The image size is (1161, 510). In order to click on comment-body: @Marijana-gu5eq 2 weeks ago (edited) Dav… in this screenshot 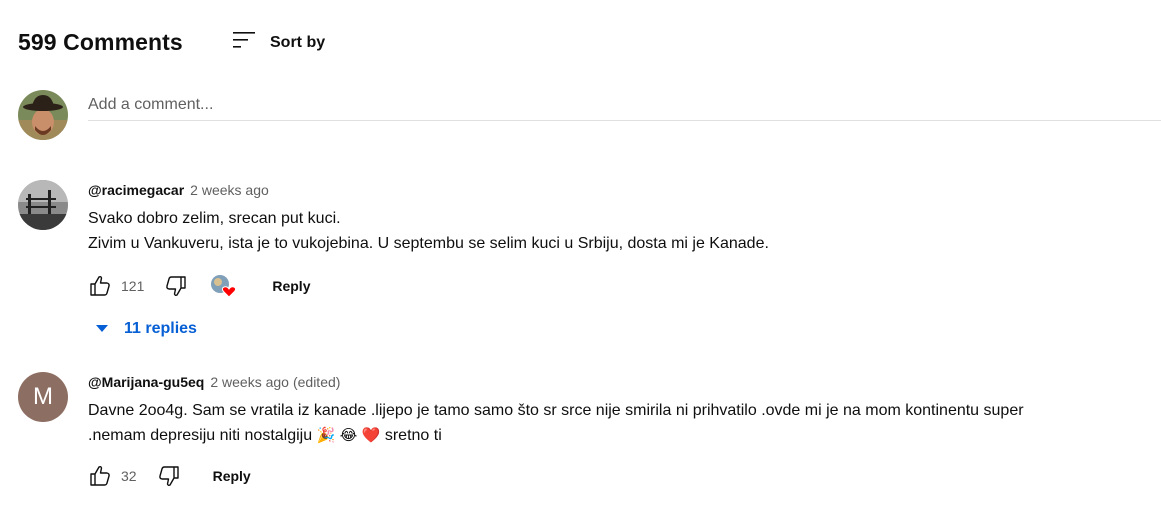, I will do `click(618, 410)`.